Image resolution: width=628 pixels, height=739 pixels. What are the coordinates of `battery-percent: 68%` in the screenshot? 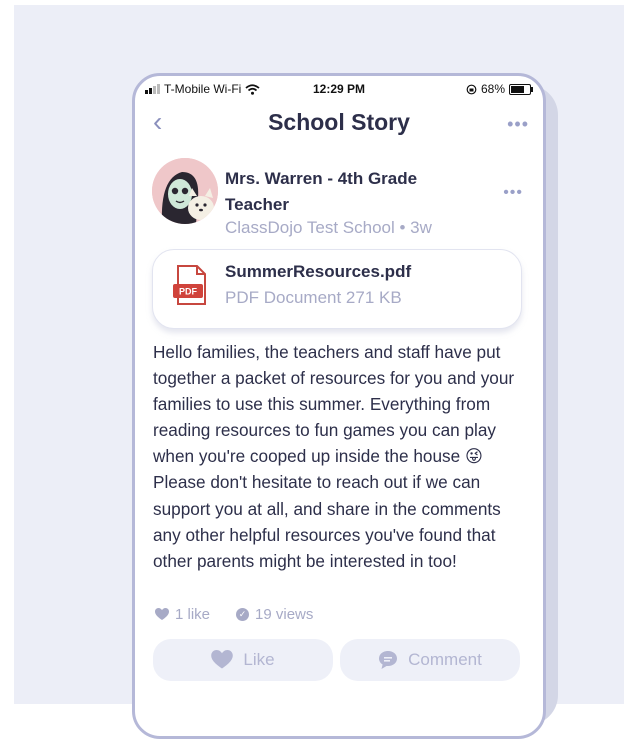 It's located at (492, 89).